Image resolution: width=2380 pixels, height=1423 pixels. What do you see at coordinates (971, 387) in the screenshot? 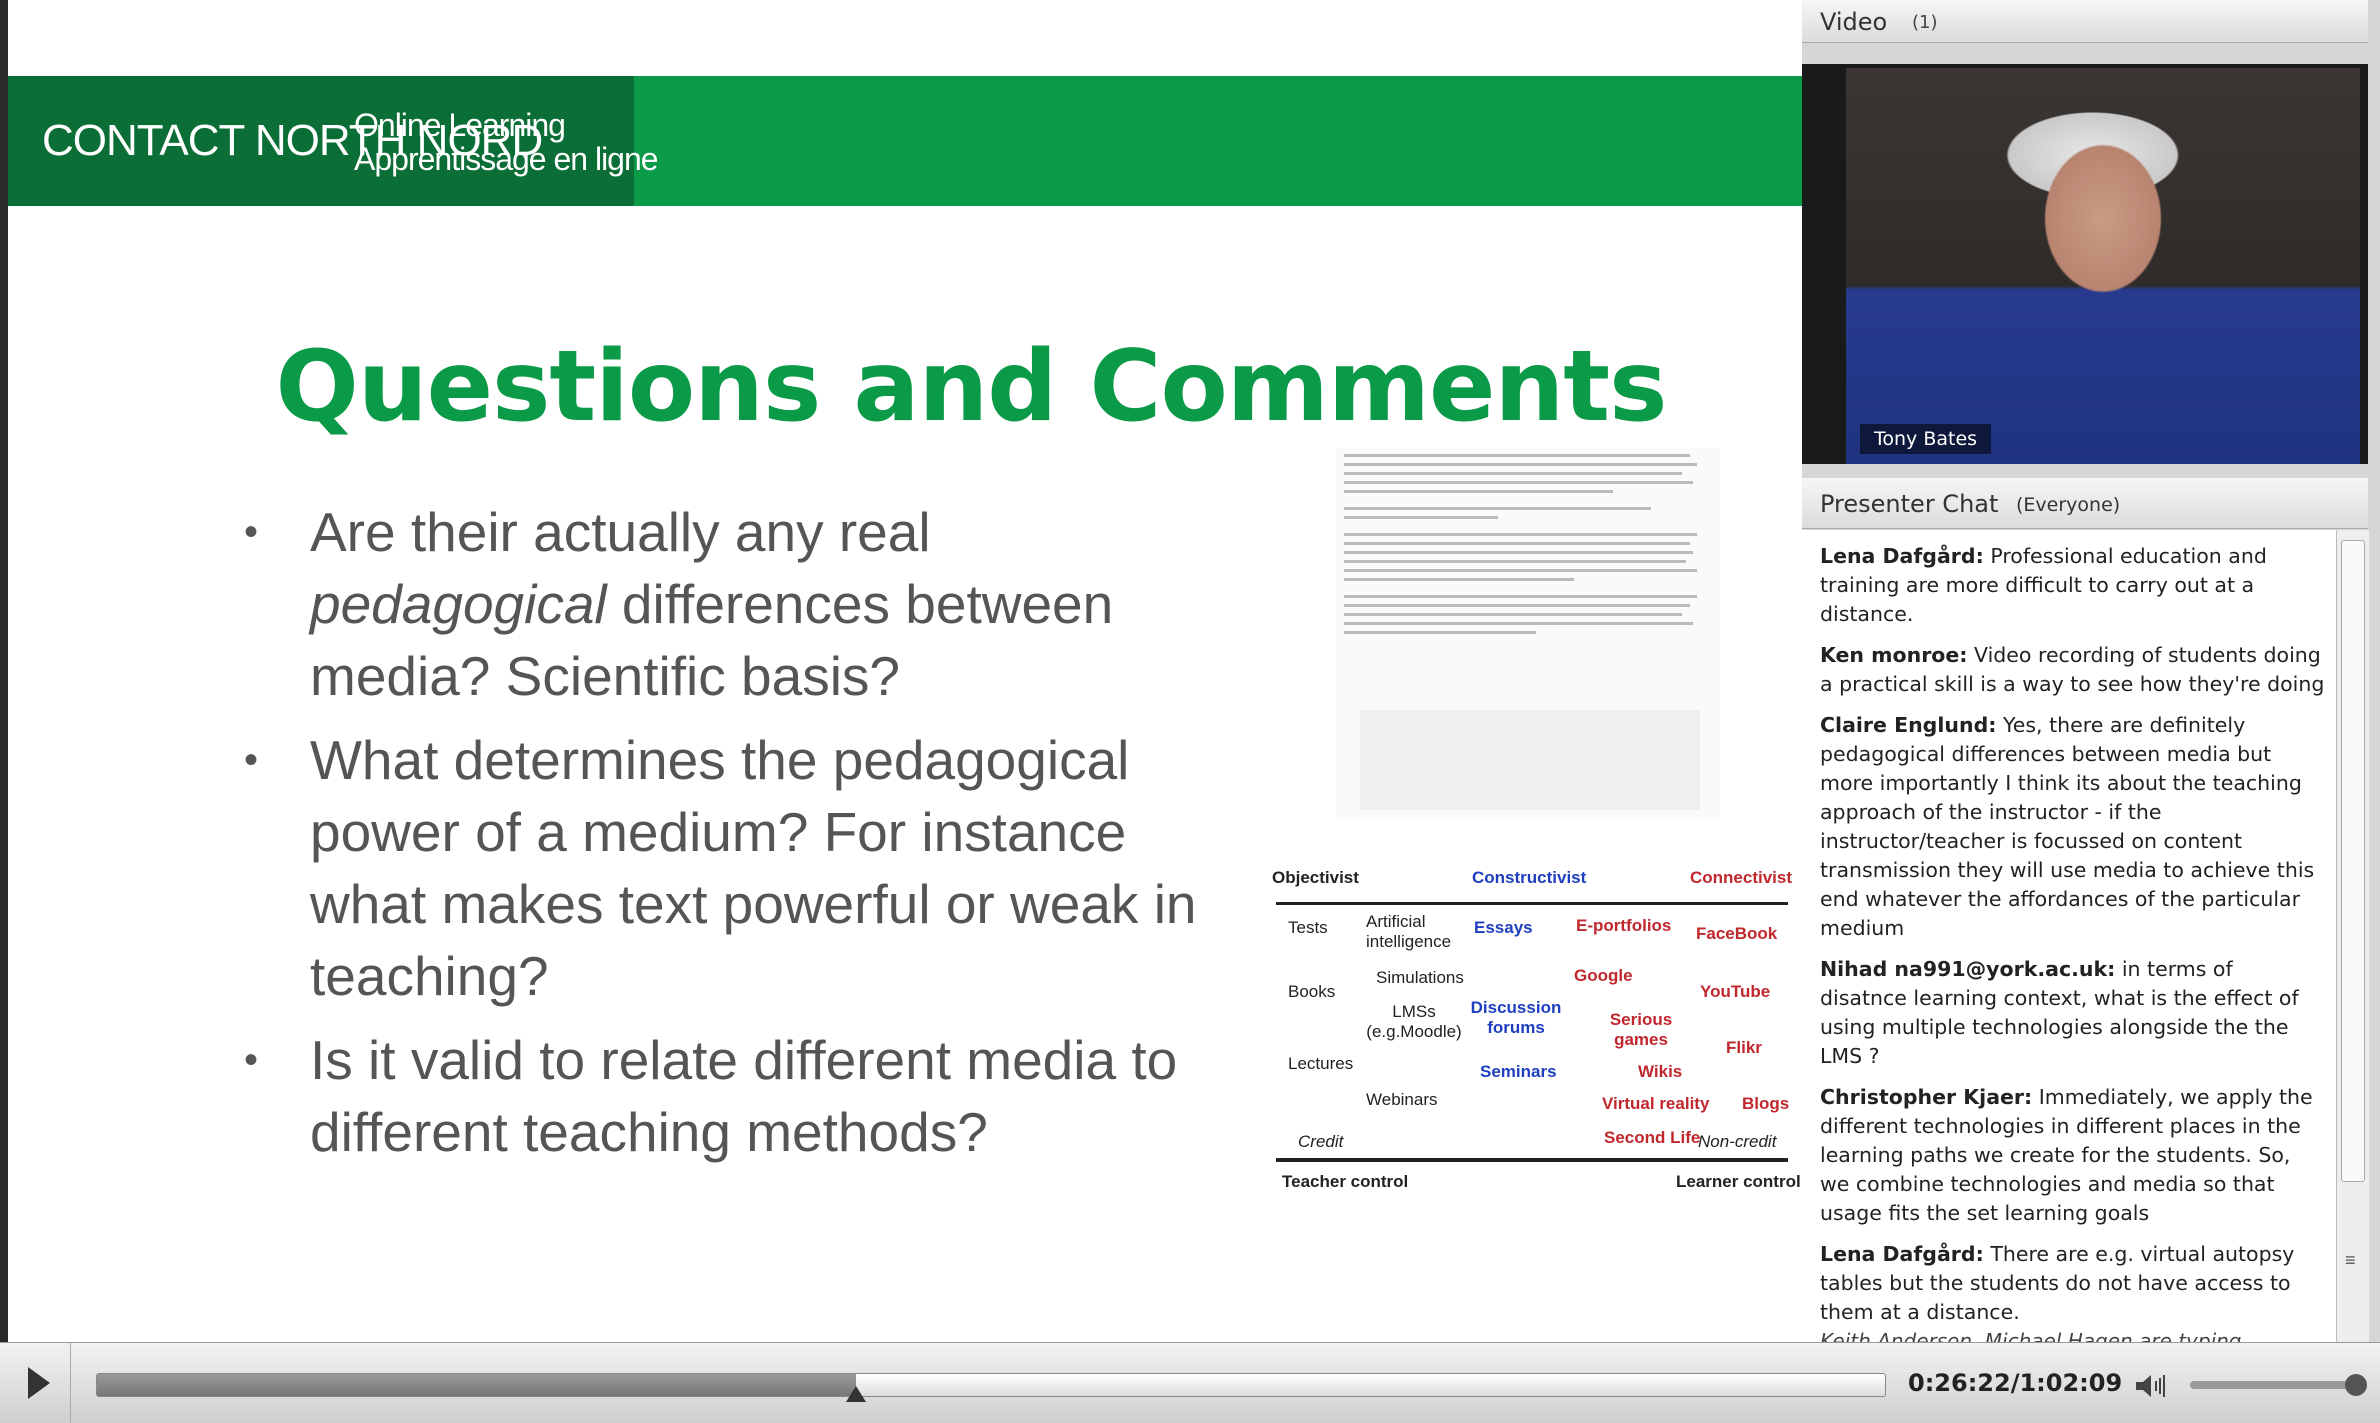
I see `slide-title: Questions and Comments` at bounding box center [971, 387].